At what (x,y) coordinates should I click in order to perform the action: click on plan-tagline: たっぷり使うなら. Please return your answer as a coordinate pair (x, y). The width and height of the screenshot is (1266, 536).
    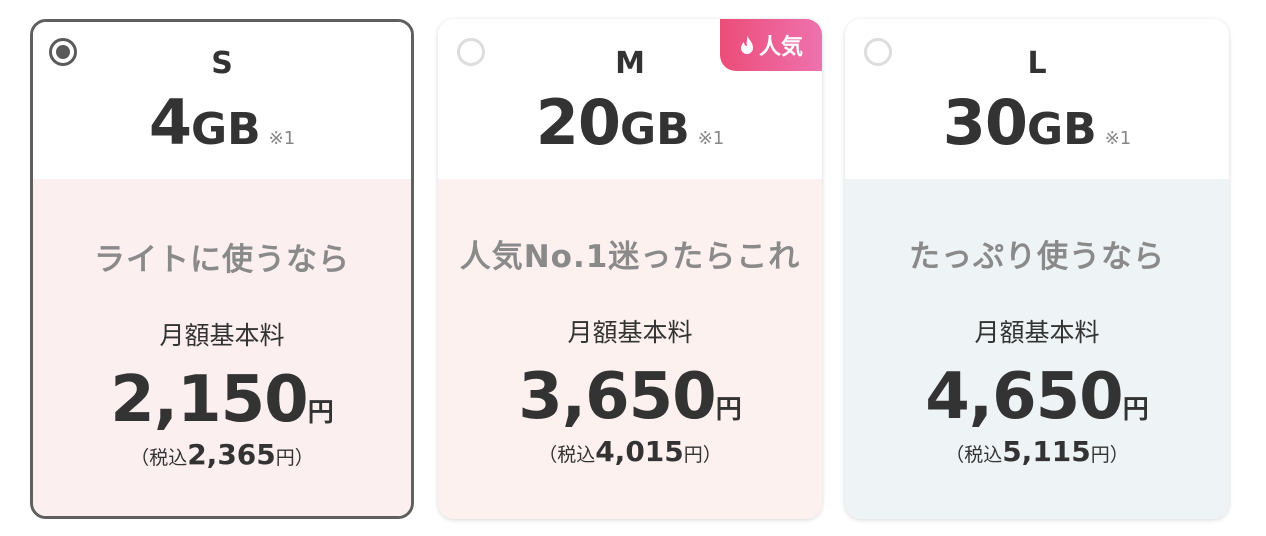
    Looking at the image, I should click on (1037, 257).